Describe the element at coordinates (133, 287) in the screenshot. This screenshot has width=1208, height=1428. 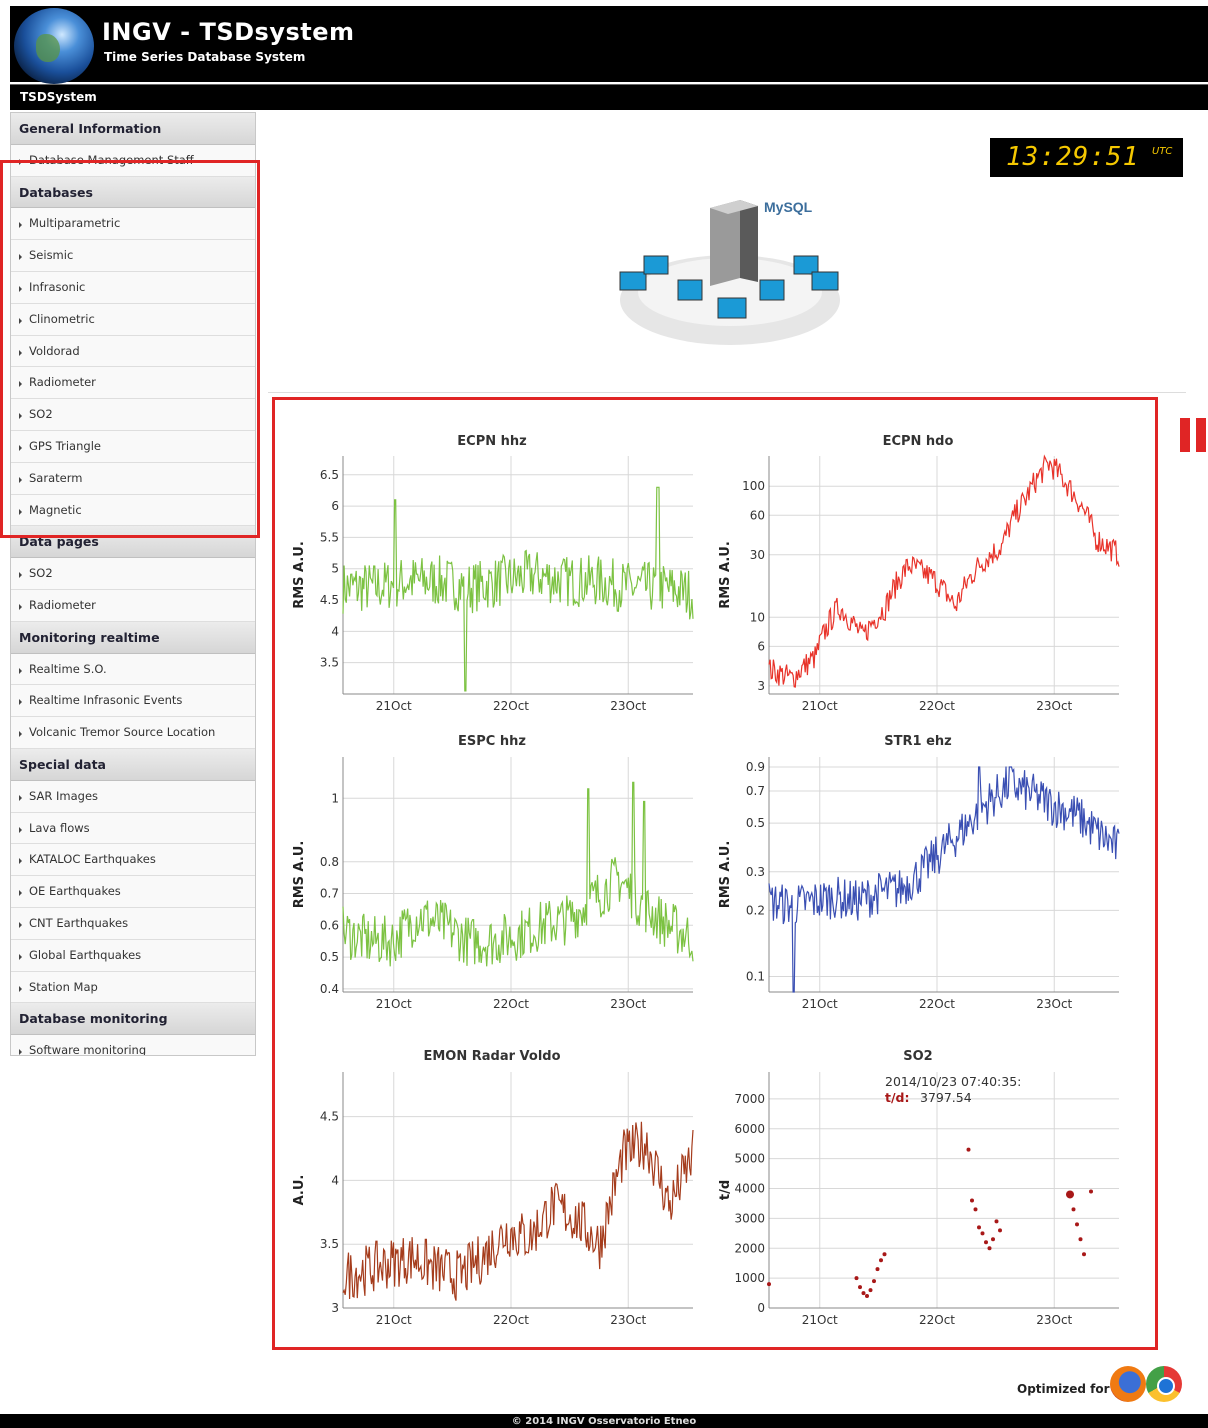
I see `sidebar-item: Infrasonic` at that location.